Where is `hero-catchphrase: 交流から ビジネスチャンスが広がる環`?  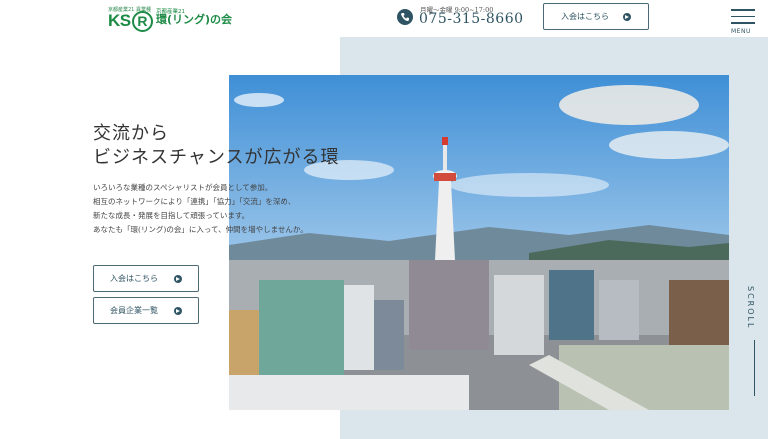
hero-catchphrase: 交流から ビジネスチャンスが広がる環 is located at coordinates (216, 146).